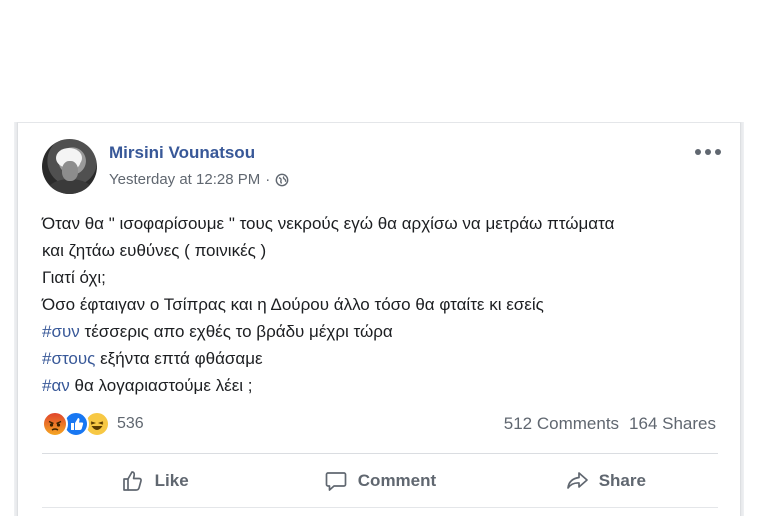 This screenshot has width=760, height=516. I want to click on comment-label: Comment, so click(397, 480).